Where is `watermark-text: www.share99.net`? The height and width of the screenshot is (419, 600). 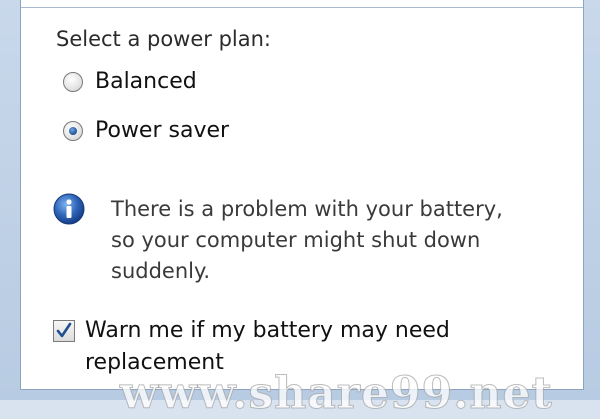
watermark-text: www.share99.net is located at coordinates (336, 393).